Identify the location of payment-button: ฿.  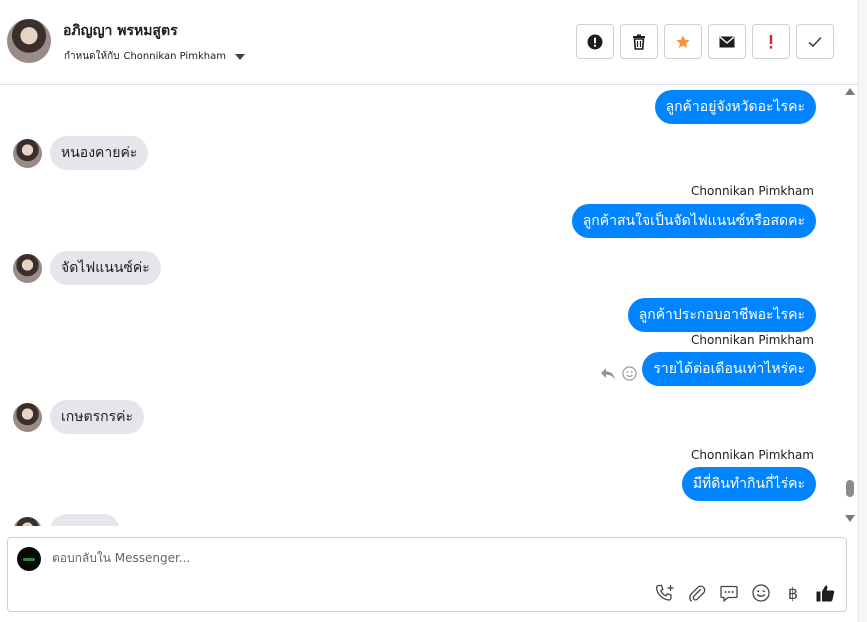
(793, 593).